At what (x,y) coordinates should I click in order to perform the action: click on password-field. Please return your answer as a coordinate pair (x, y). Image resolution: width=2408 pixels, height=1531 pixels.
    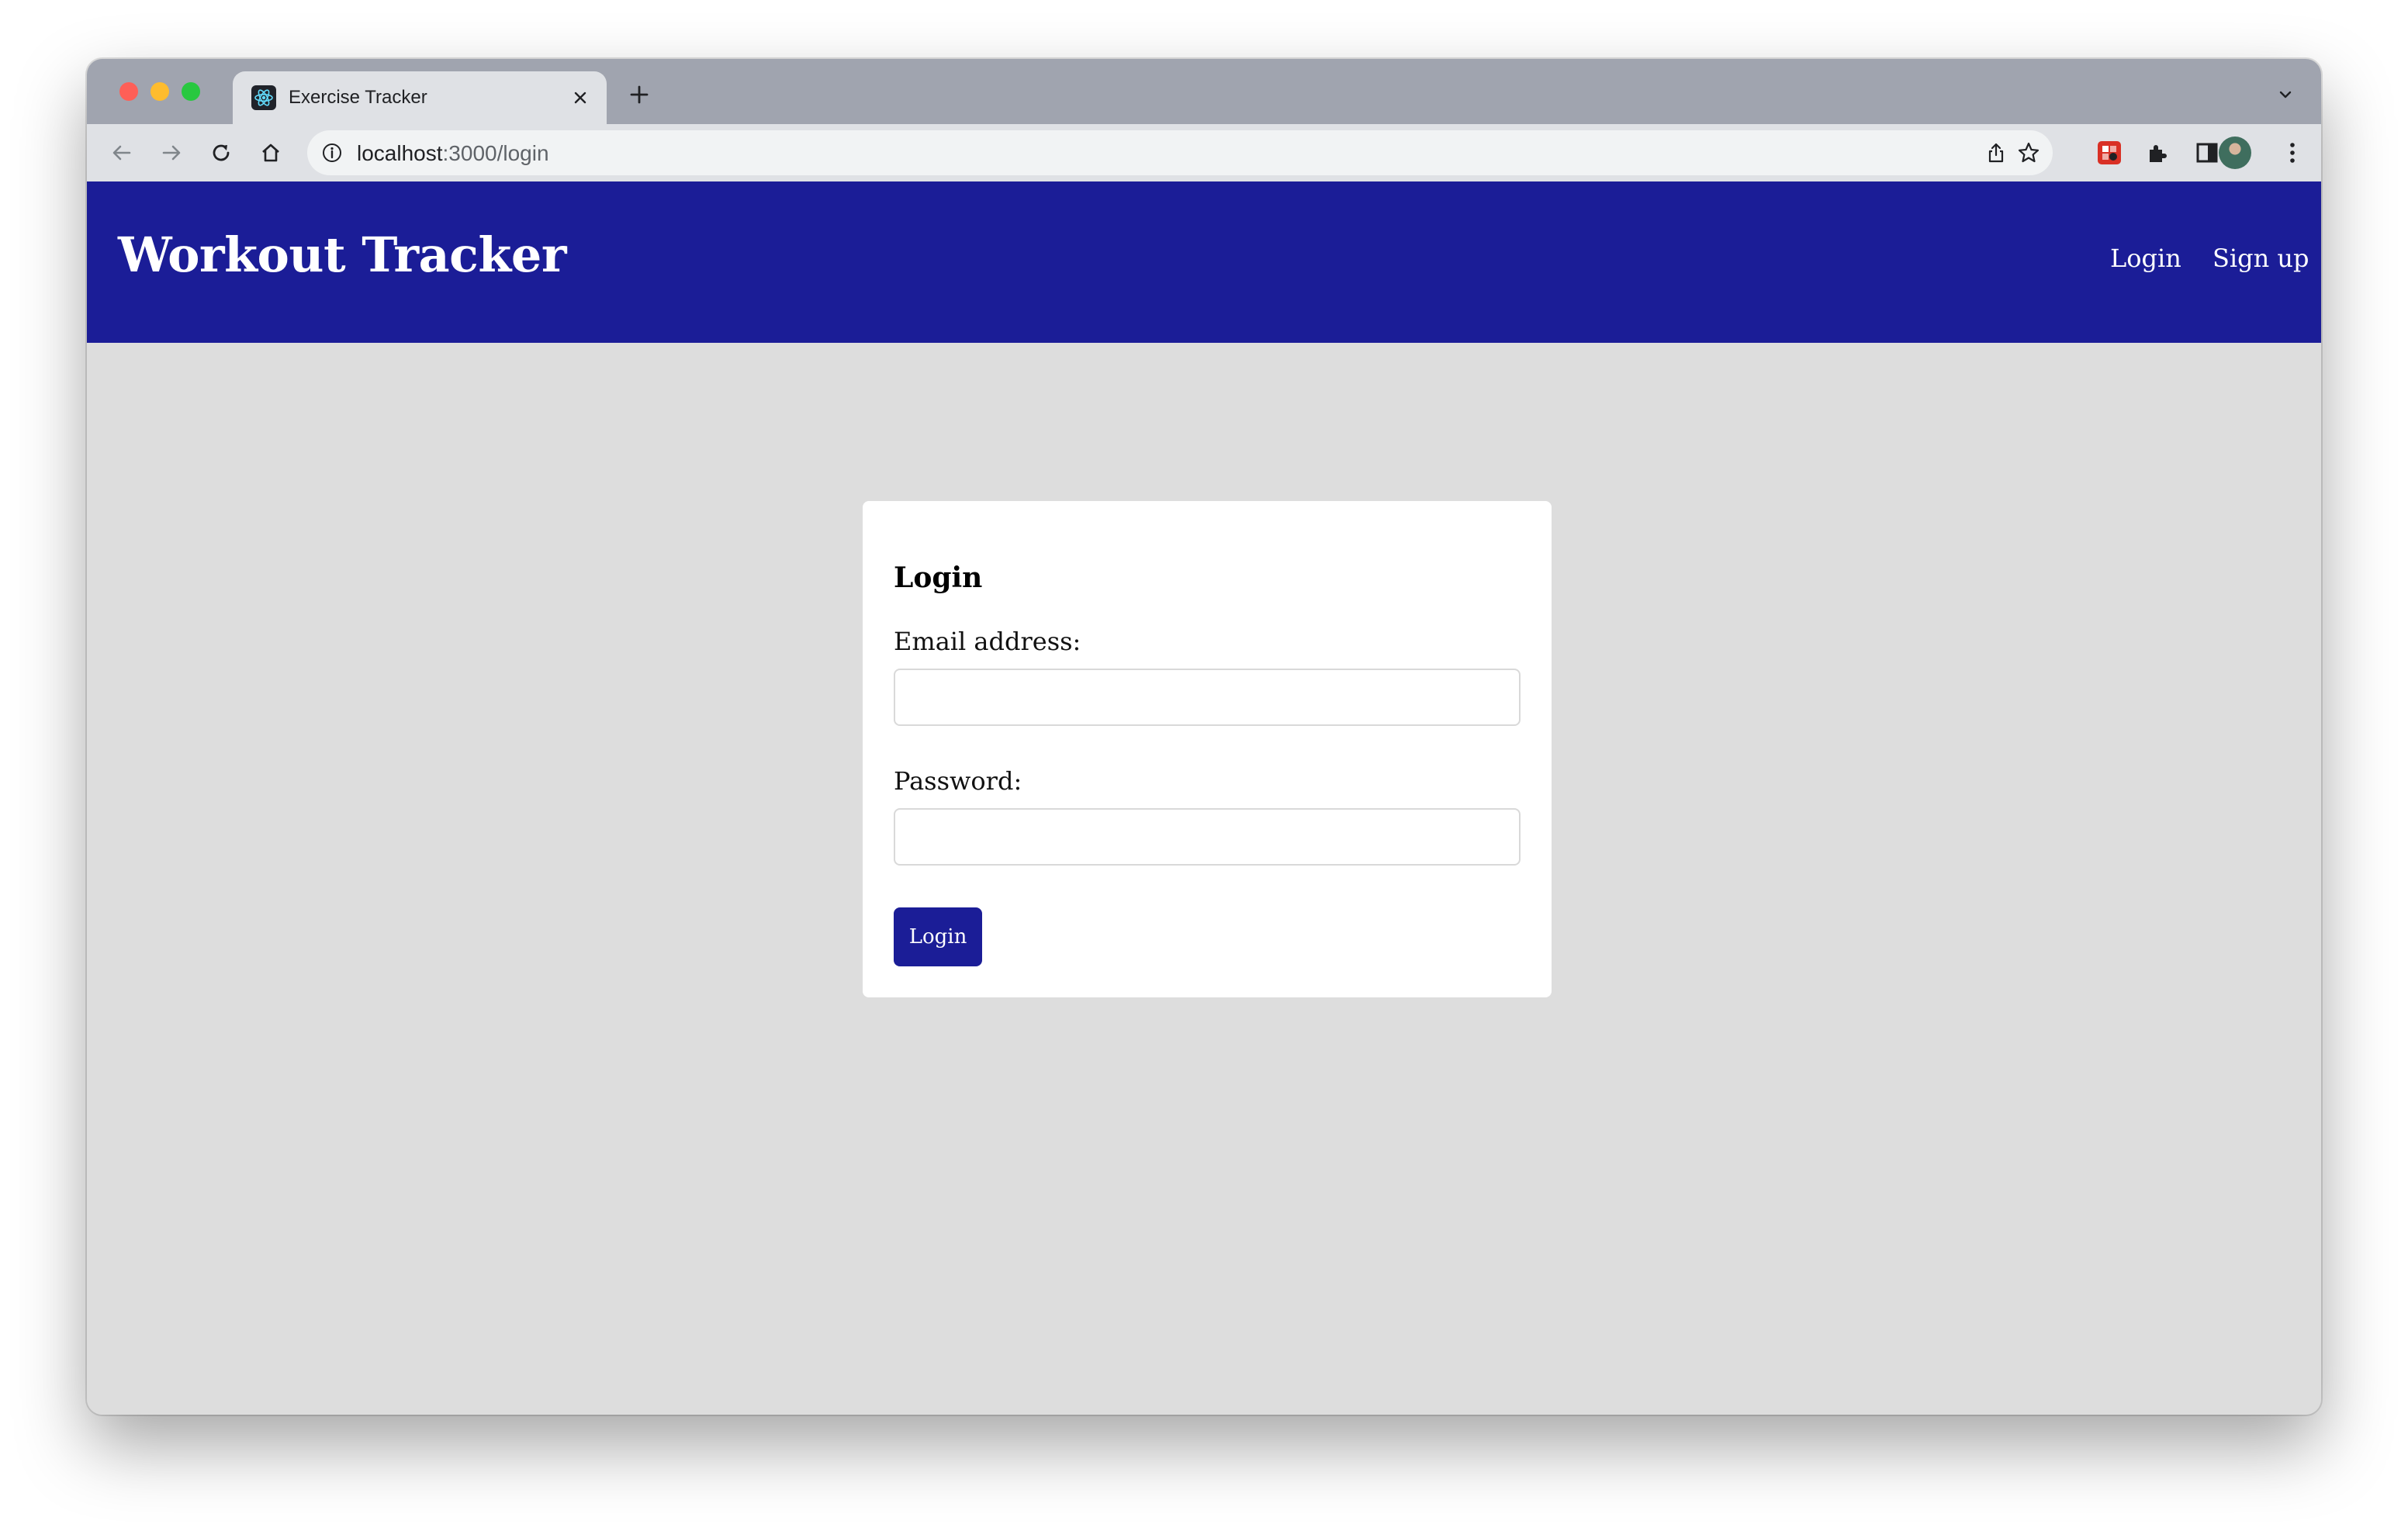
    Looking at the image, I should click on (1208, 837).